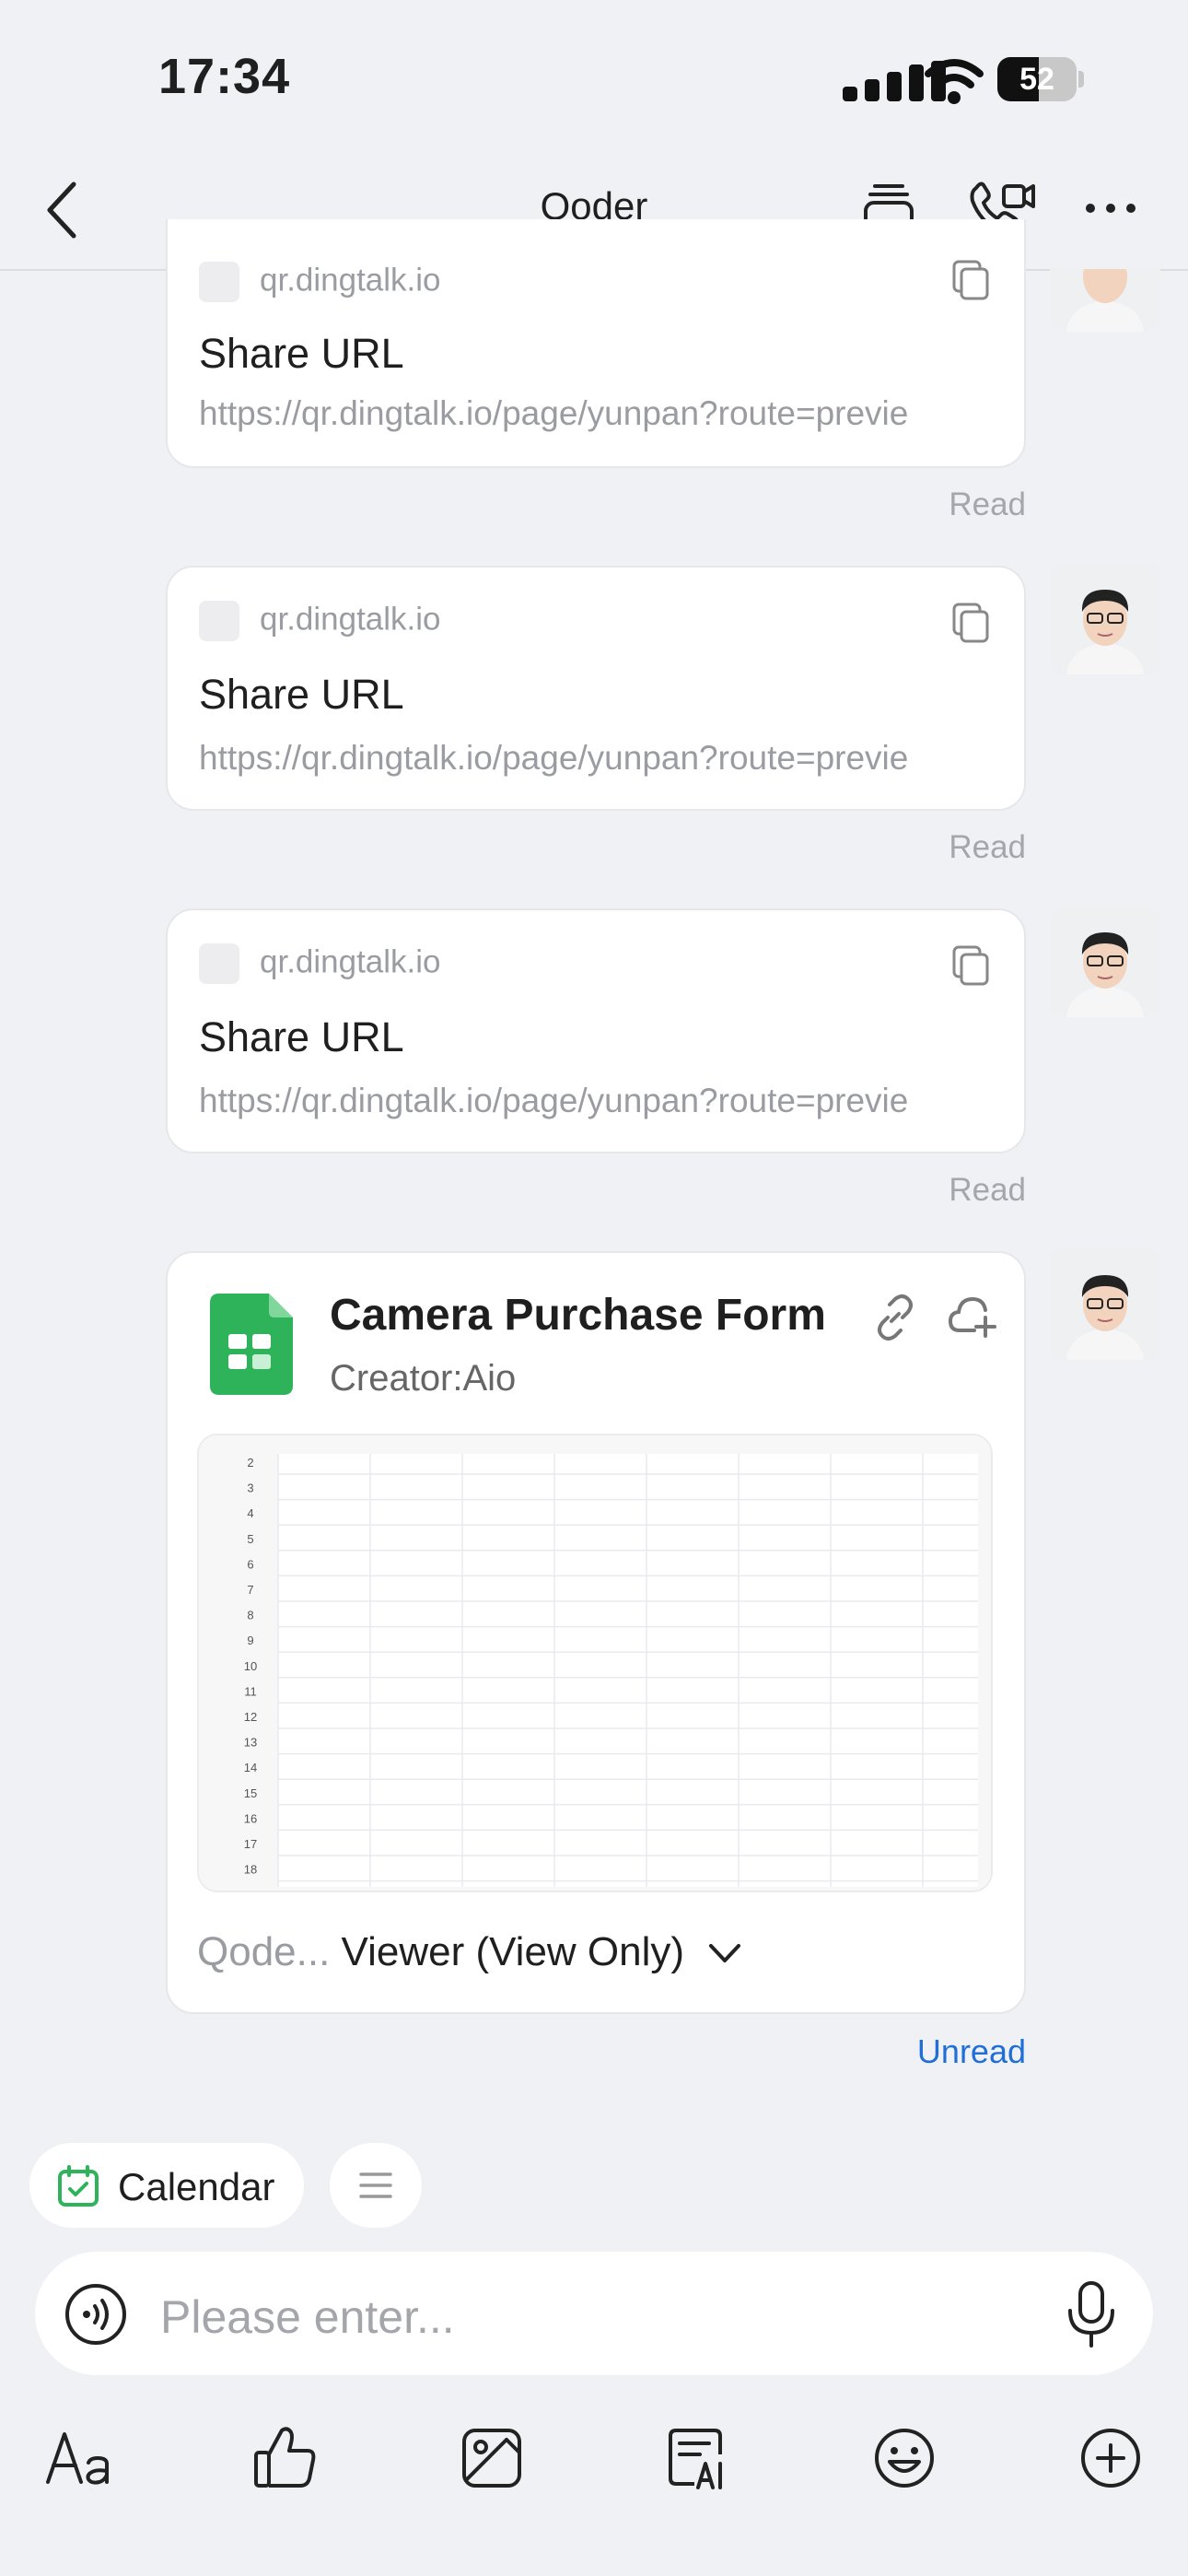 Image resolution: width=1188 pixels, height=2576 pixels. Describe the element at coordinates (95, 2314) in the screenshot. I see `voice-mode-icon` at that location.